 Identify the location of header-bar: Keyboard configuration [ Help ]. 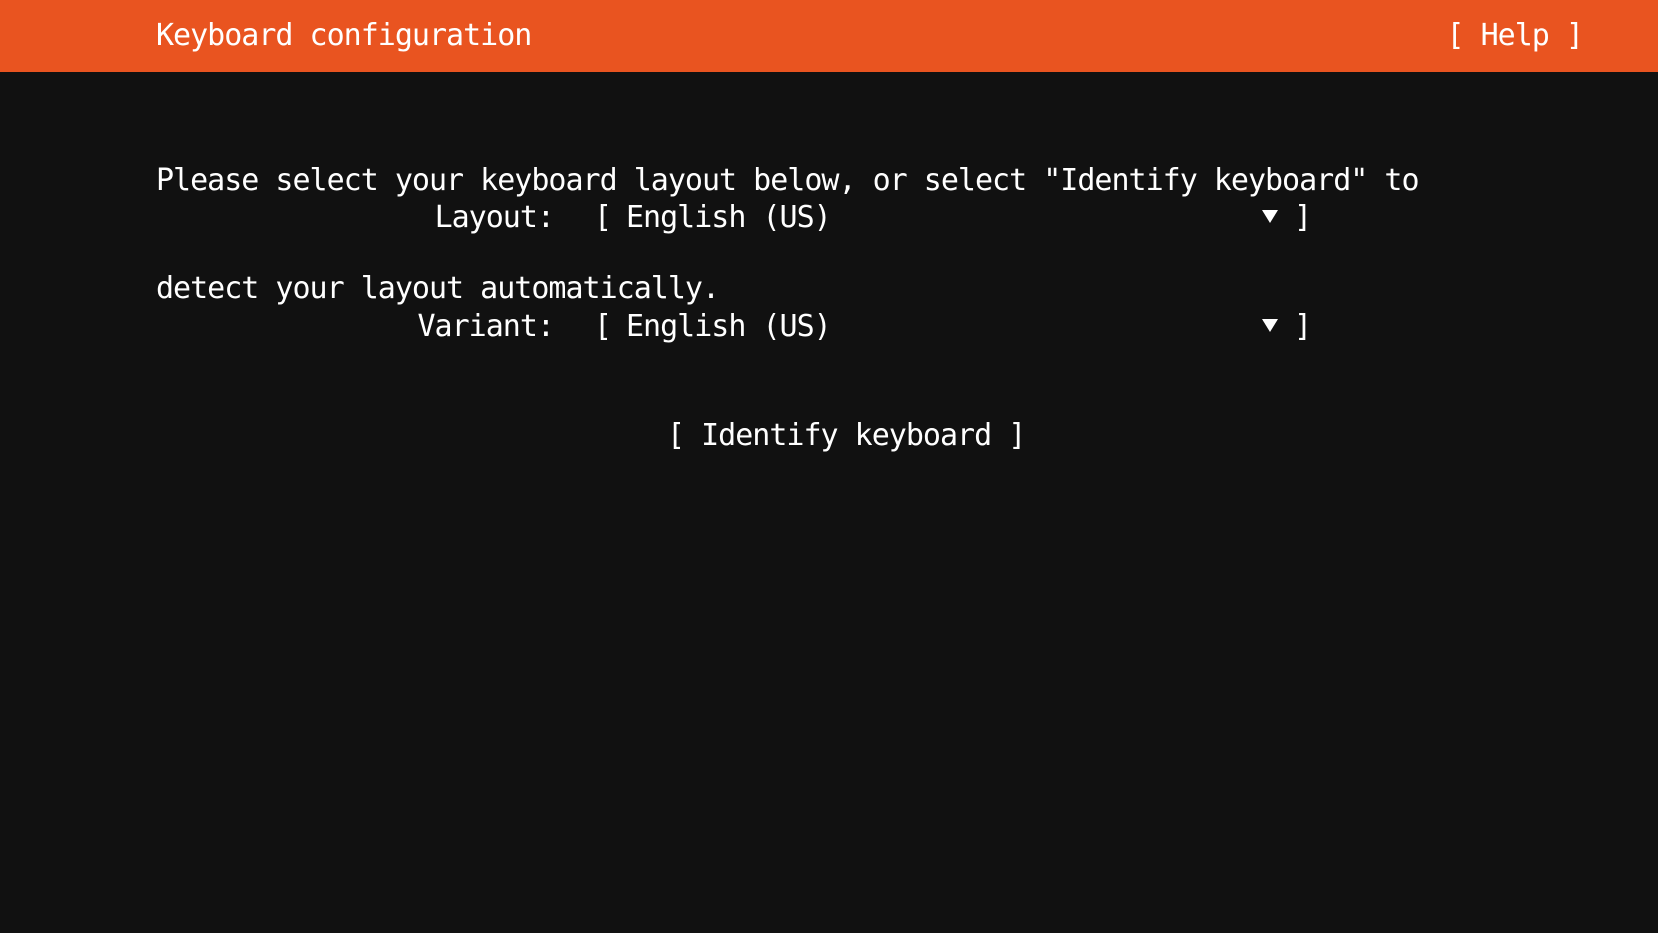
(829, 36).